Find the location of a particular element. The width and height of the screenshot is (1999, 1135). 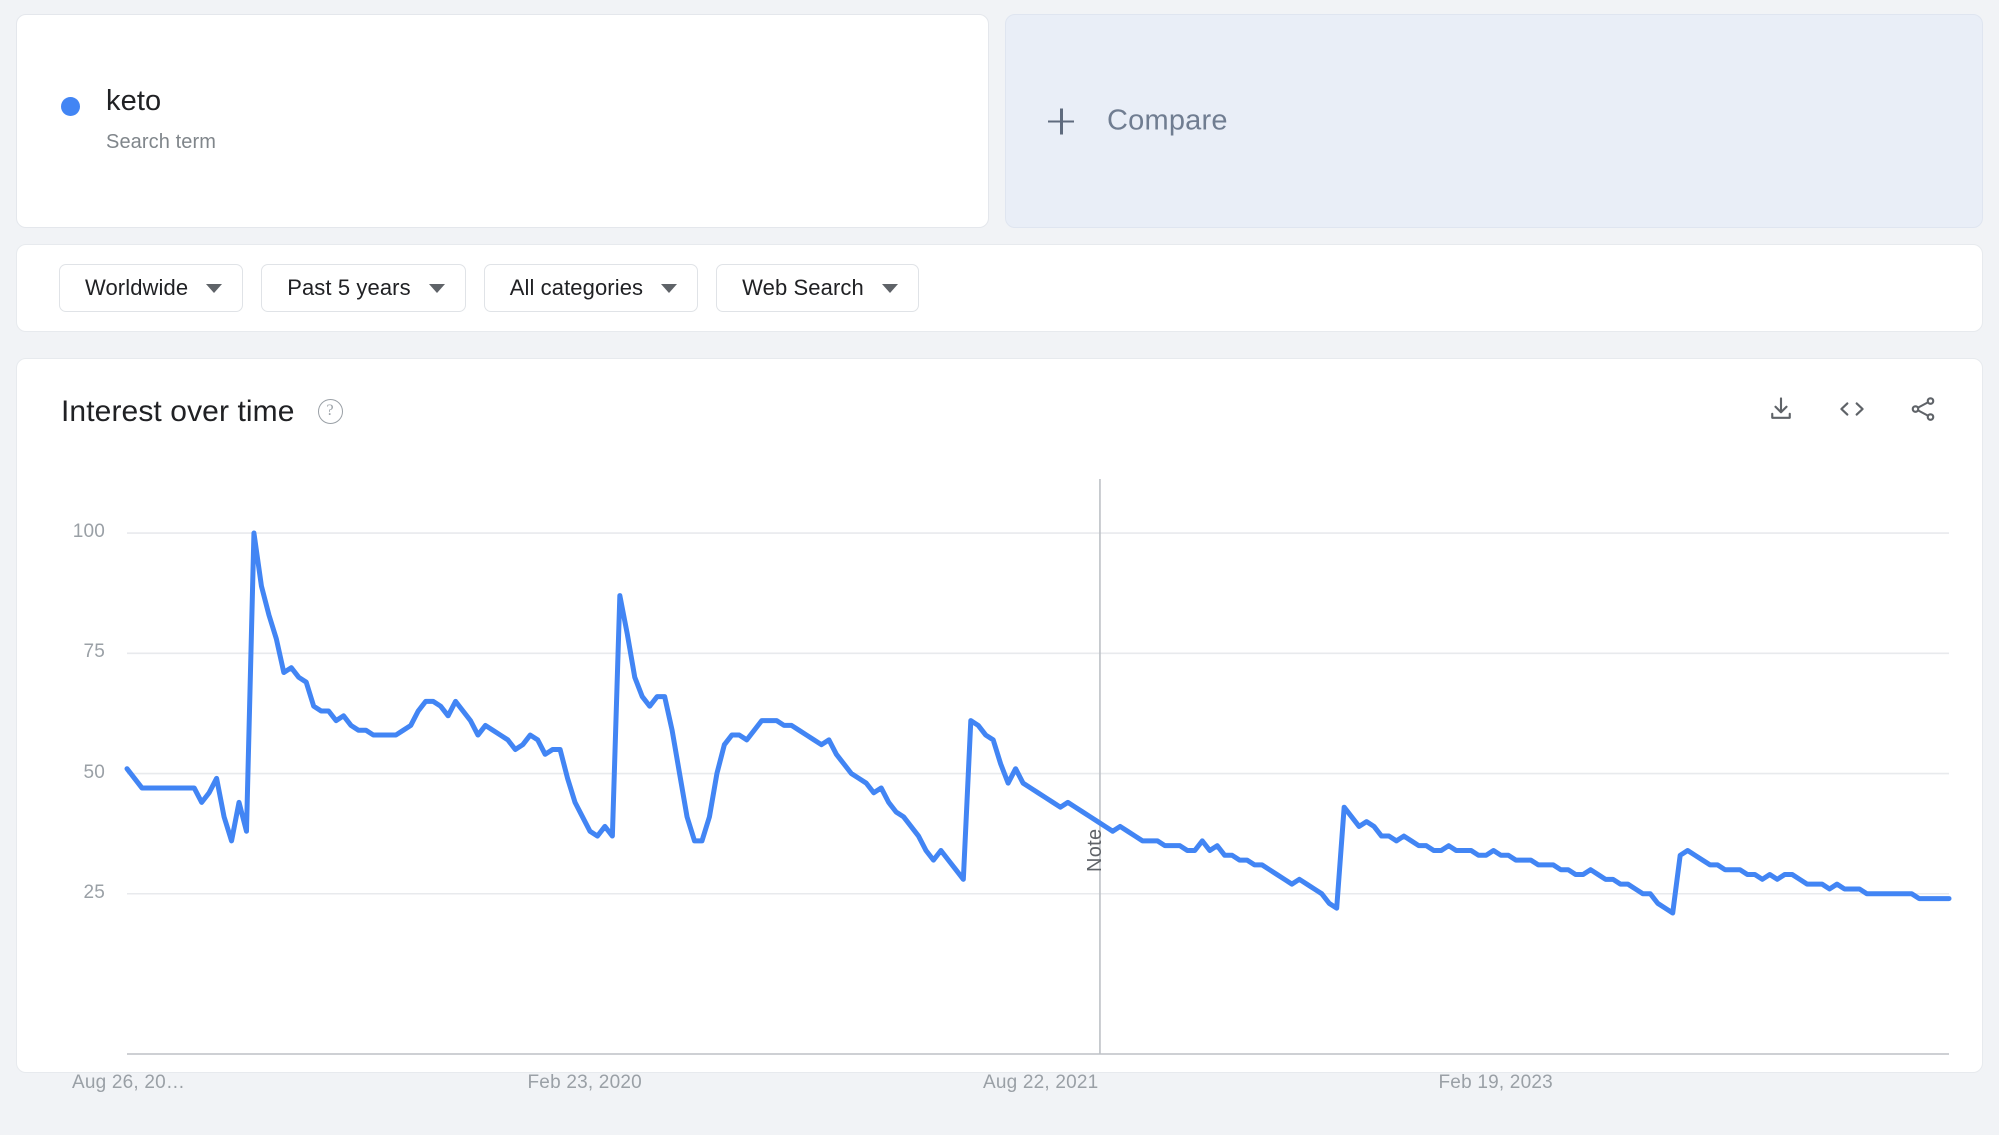

filter-search-type: Web Search is located at coordinates (817, 288).